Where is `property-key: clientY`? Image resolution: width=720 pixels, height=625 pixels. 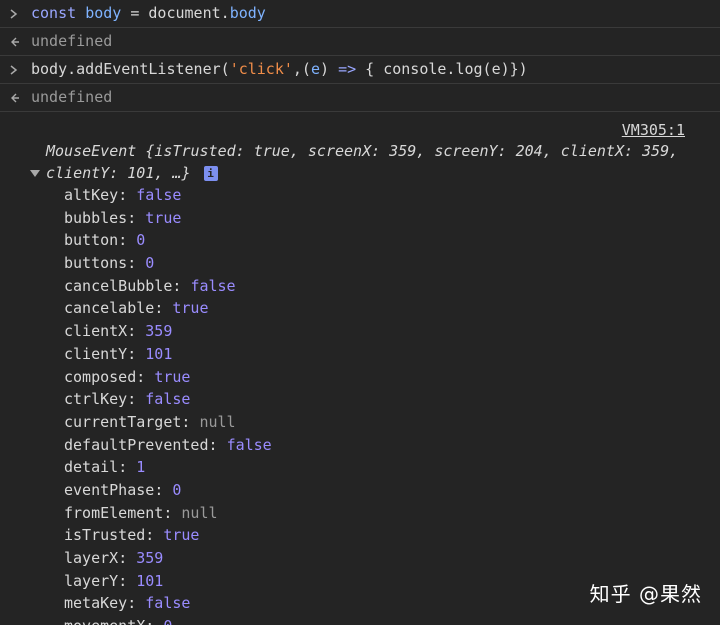
property-key: clientY is located at coordinates (96, 353).